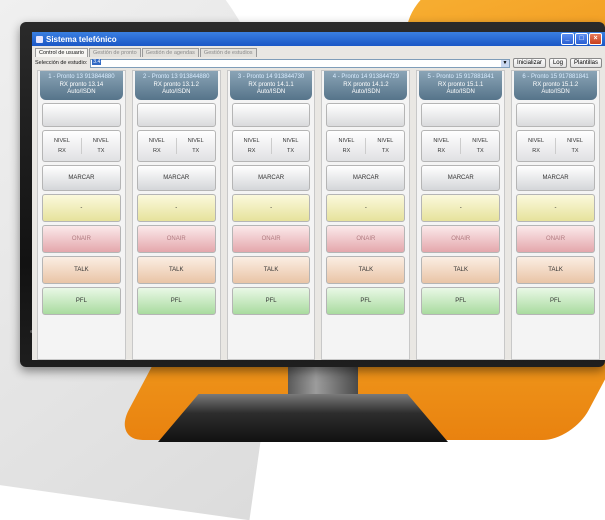  What do you see at coordinates (595, 39) in the screenshot?
I see `close-button: ×` at bounding box center [595, 39].